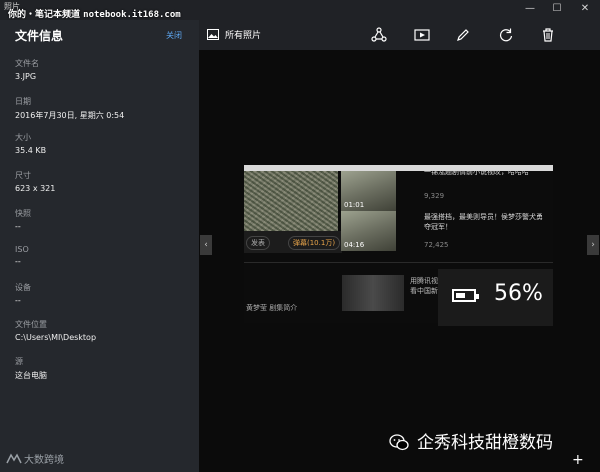 The width and height of the screenshot is (600, 472). I want to click on maximize-button: ☐, so click(557, 9).